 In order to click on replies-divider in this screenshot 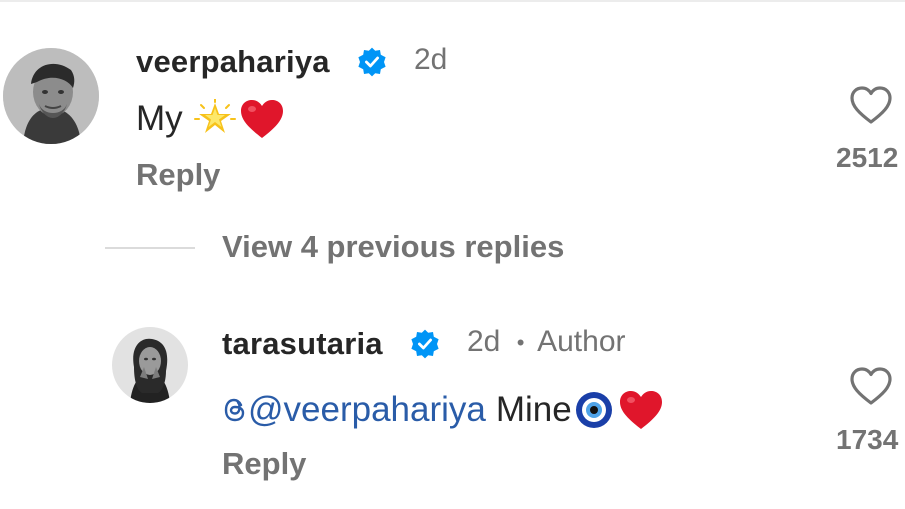, I will do `click(150, 248)`.